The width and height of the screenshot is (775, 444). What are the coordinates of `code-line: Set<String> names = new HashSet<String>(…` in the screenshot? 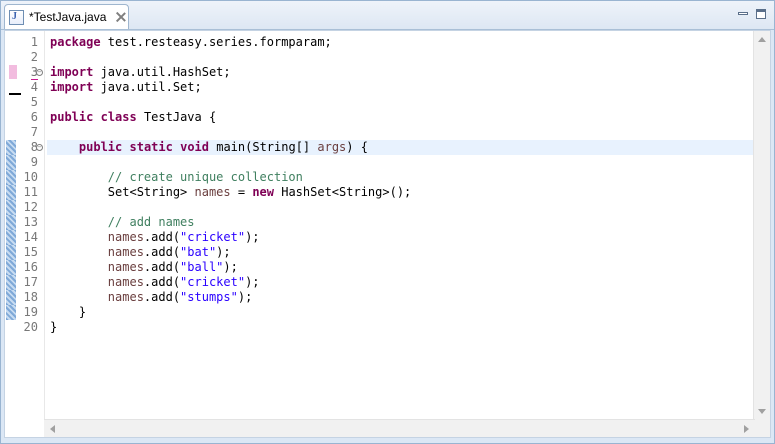 It's located at (259, 192).